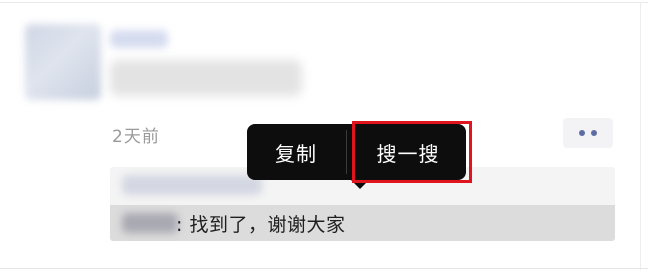  Describe the element at coordinates (136, 137) in the screenshot. I see `post-timestamp: 2天前` at that location.